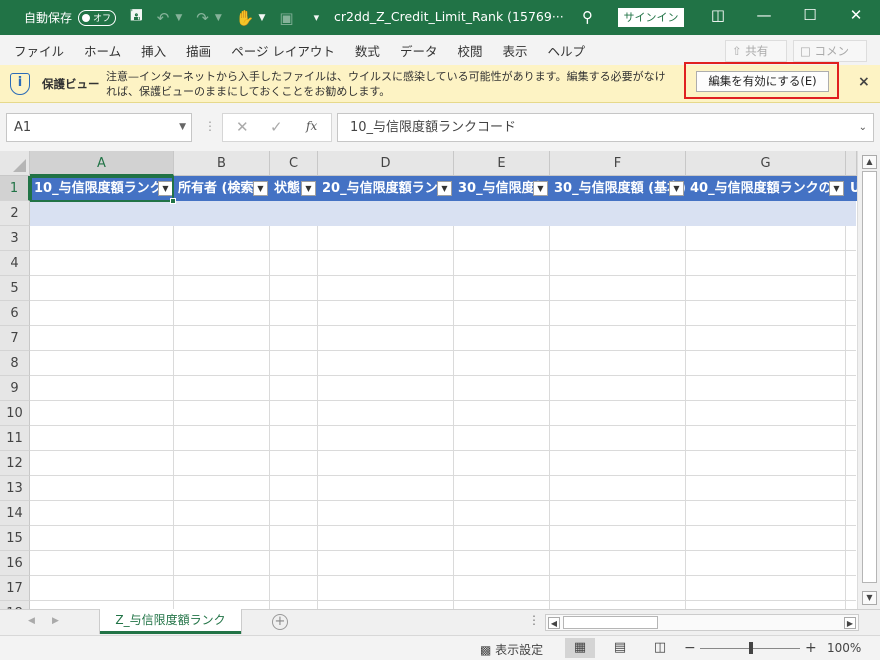 The height and width of the screenshot is (660, 880). What do you see at coordinates (869, 598) in the screenshot?
I see `scroll-down-icon: ▼` at bounding box center [869, 598].